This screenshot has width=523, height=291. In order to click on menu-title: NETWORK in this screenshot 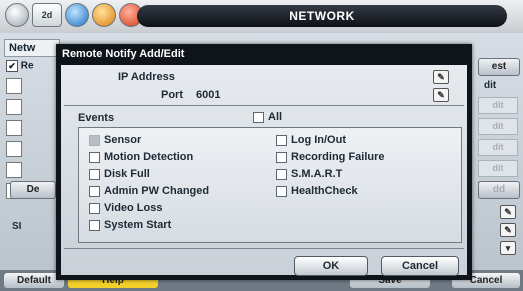, I will do `click(322, 16)`.